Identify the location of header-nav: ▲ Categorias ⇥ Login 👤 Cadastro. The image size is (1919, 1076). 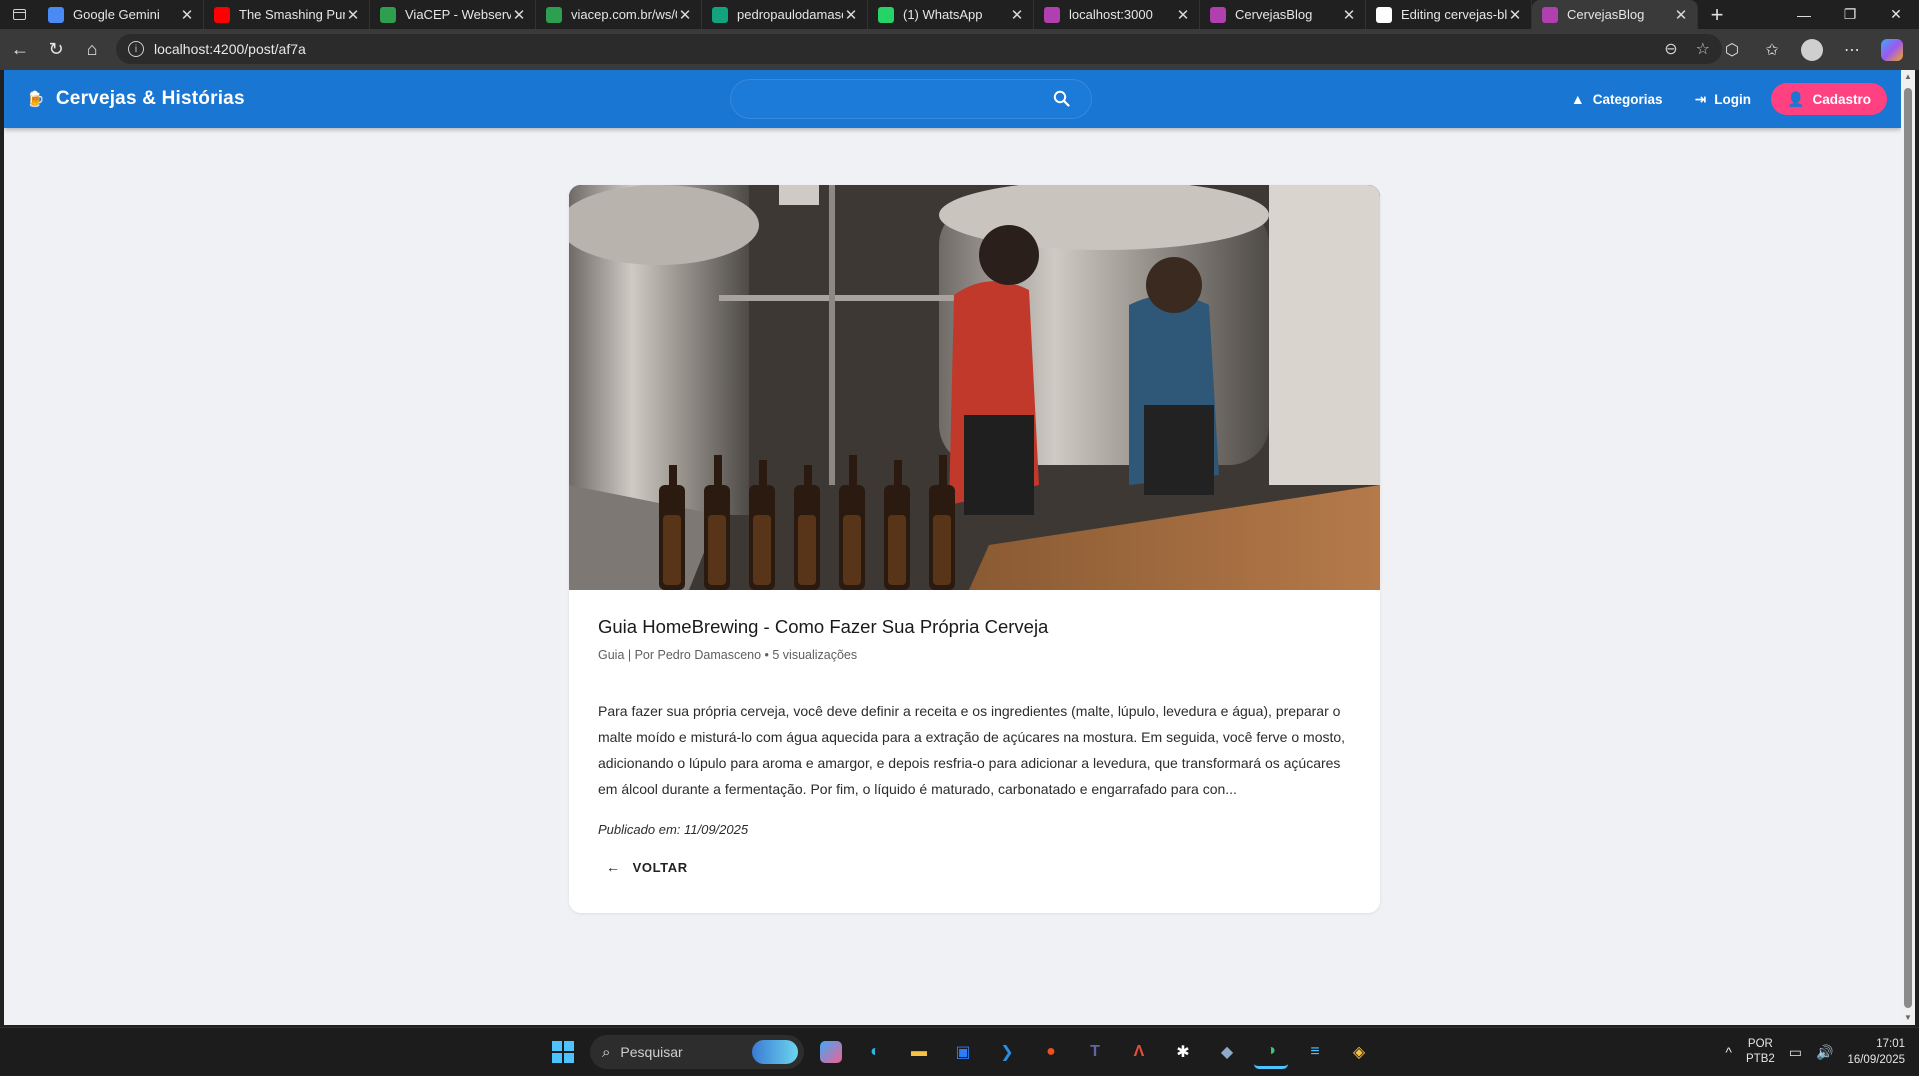
(1723, 99).